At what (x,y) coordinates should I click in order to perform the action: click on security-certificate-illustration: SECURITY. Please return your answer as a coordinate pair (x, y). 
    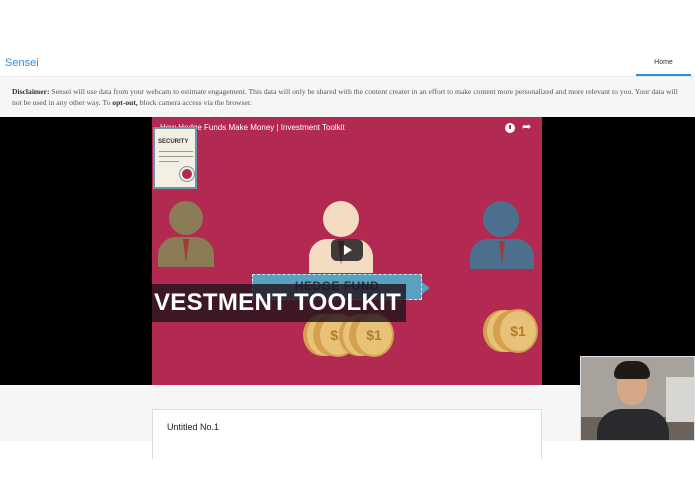
    Looking at the image, I should click on (175, 158).